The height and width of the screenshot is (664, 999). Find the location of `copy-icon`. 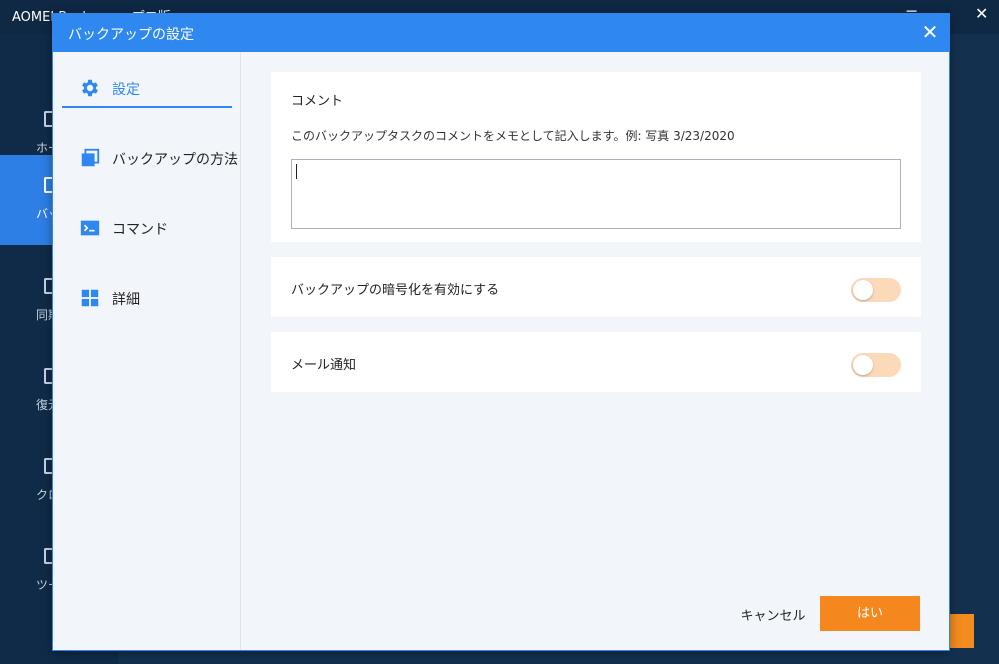

copy-icon is located at coordinates (90, 157).